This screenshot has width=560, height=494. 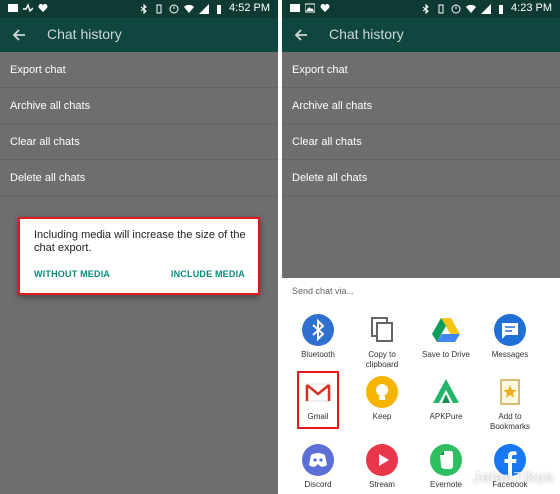 I want to click on share-target-bluetooth: Bluetooth, so click(x=318, y=337).